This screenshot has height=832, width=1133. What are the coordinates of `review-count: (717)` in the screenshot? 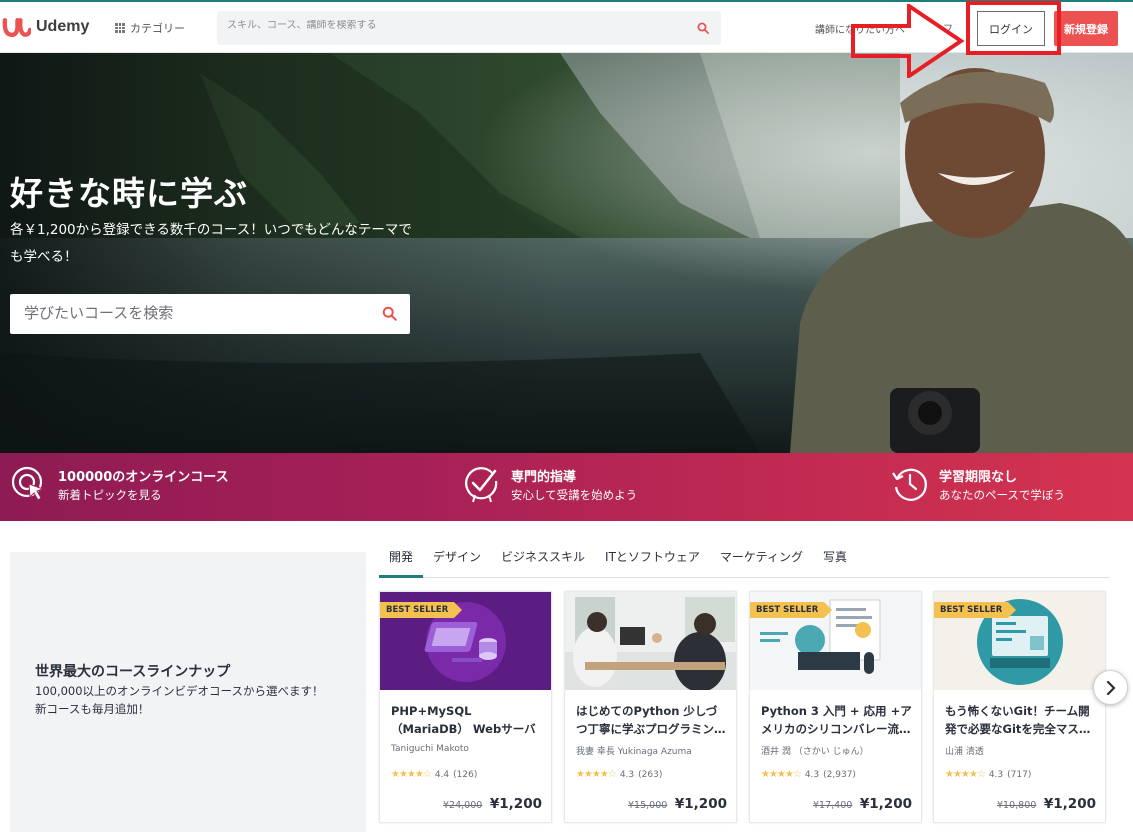 It's located at (1019, 774).